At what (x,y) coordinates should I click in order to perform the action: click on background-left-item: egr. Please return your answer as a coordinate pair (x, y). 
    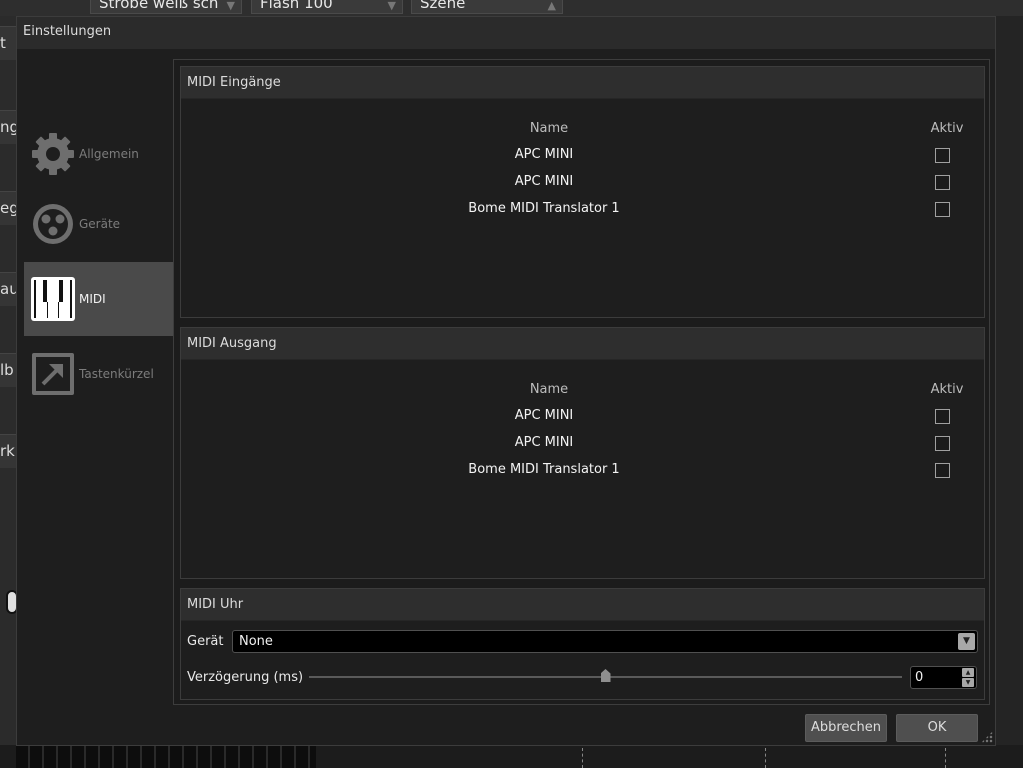
    Looking at the image, I should click on (8, 208).